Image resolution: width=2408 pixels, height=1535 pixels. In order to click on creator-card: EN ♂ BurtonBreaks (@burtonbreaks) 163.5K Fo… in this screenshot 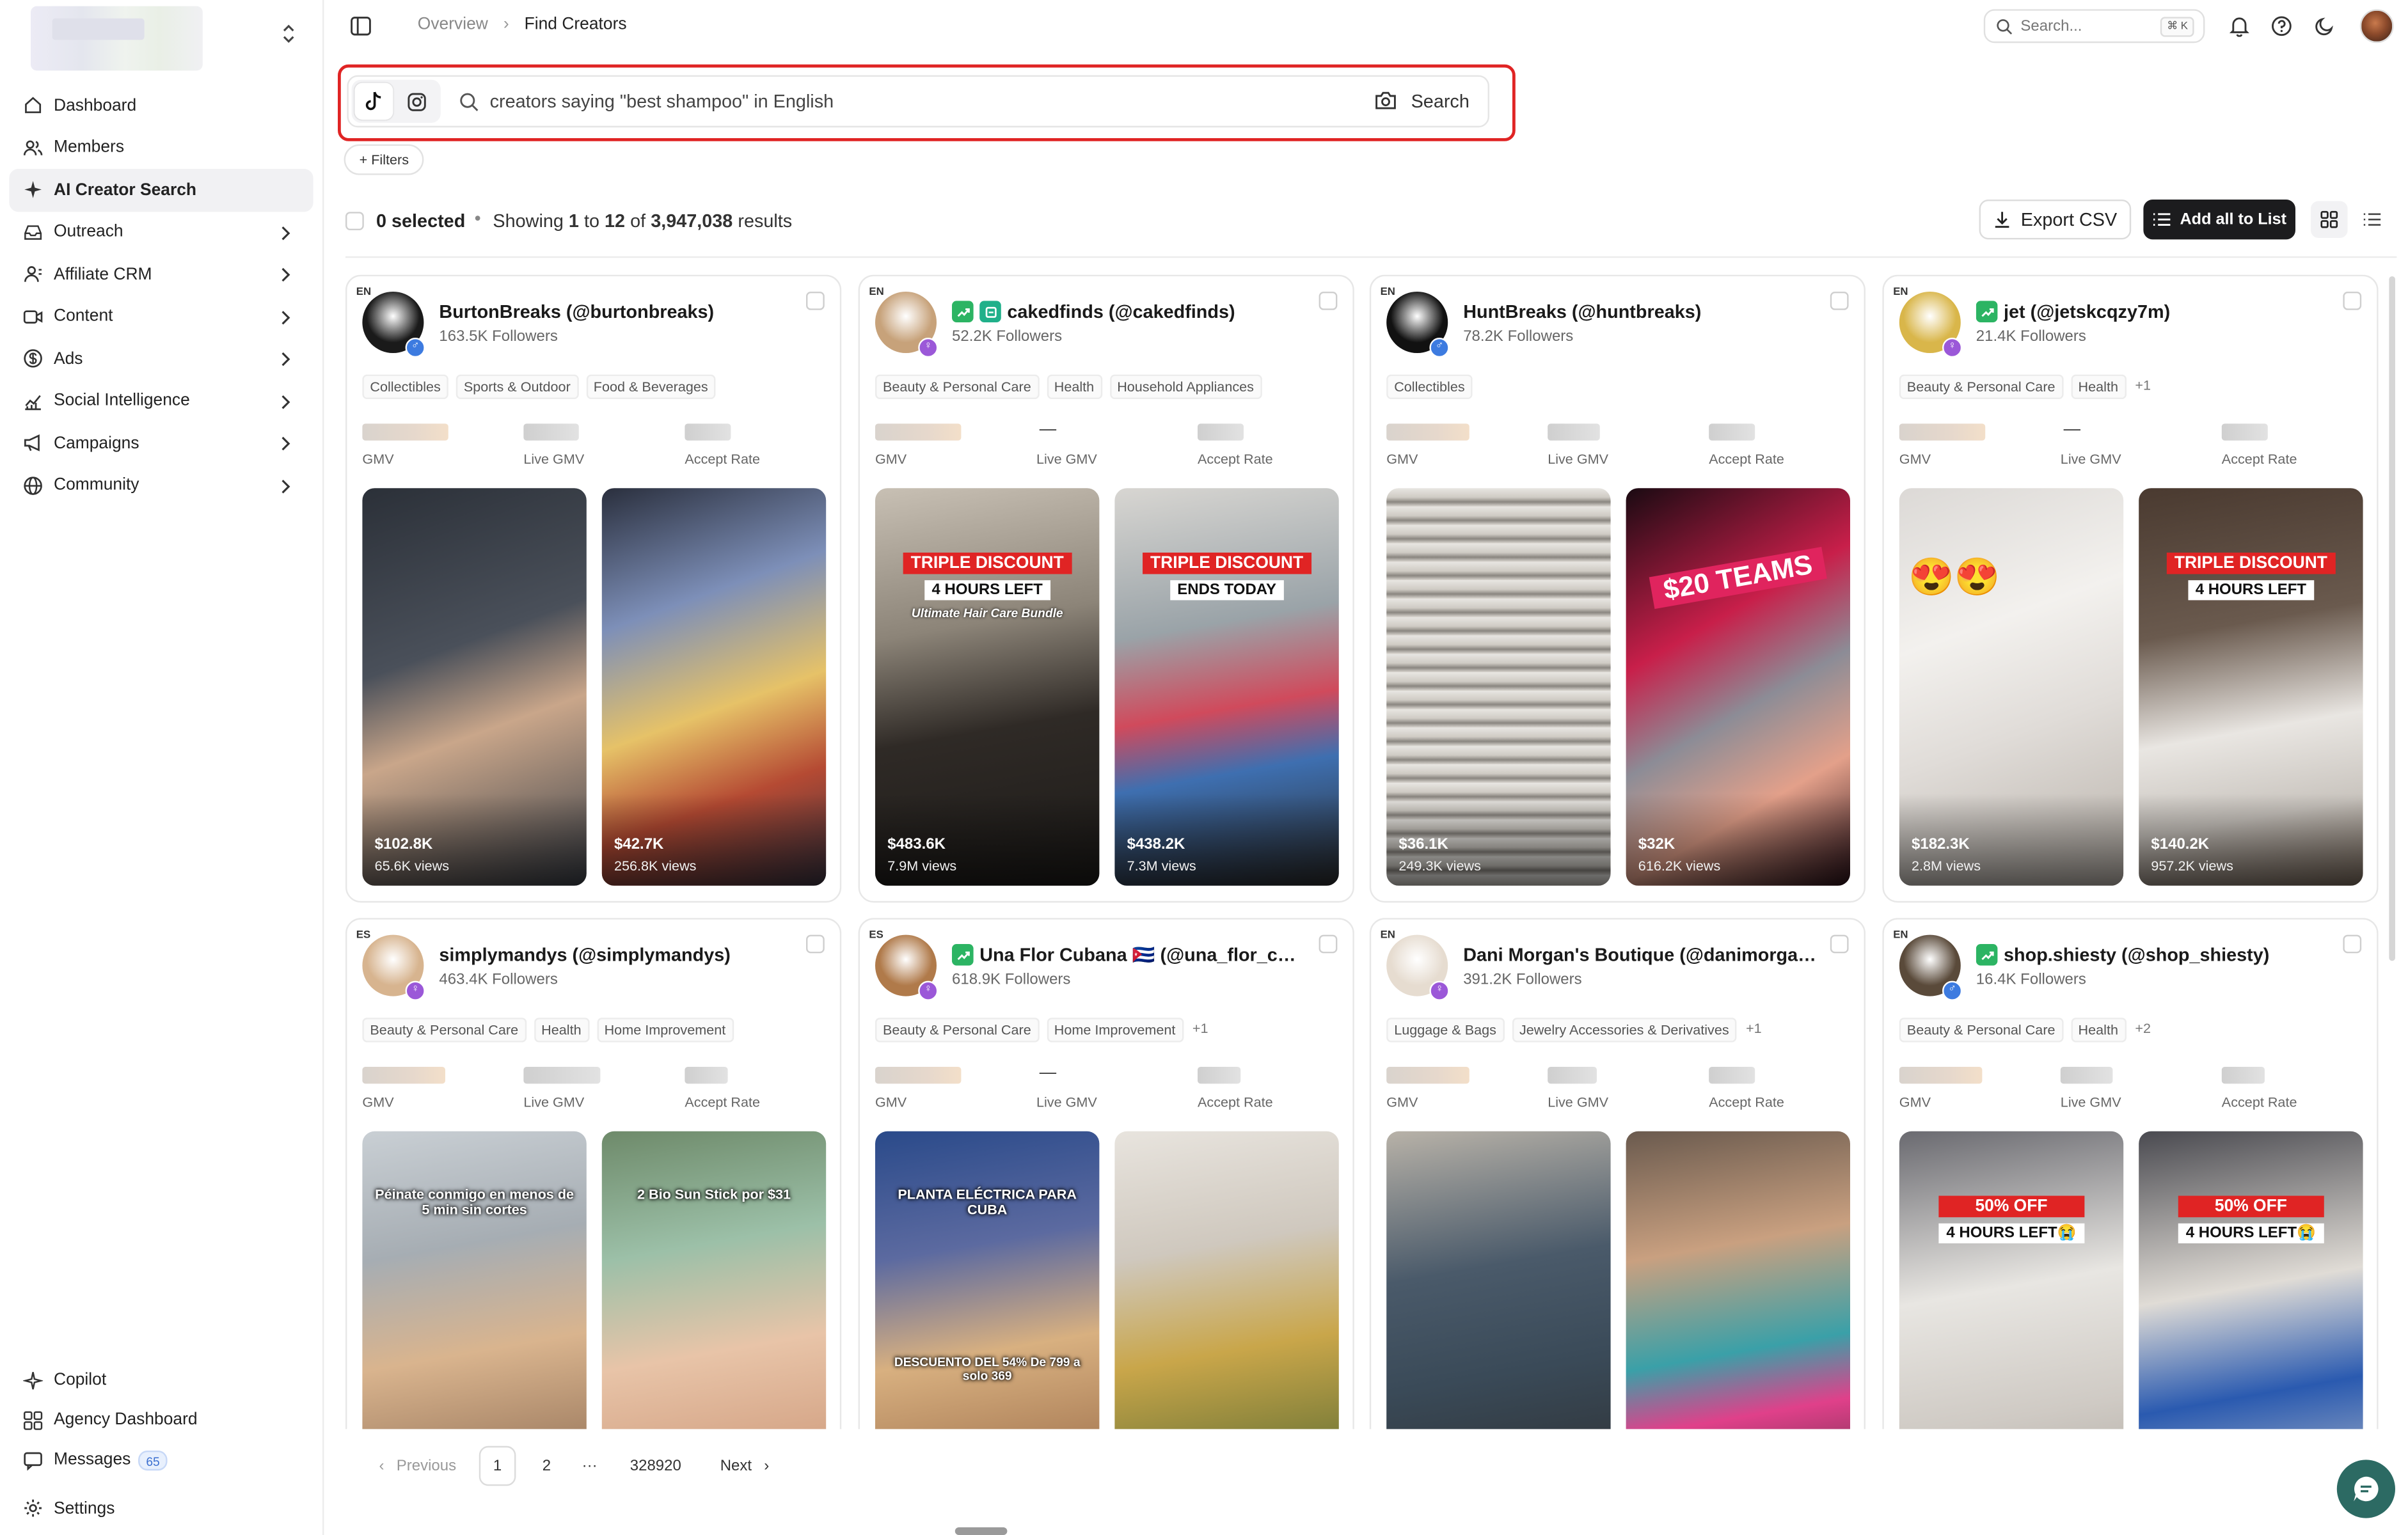, I will do `click(593, 588)`.